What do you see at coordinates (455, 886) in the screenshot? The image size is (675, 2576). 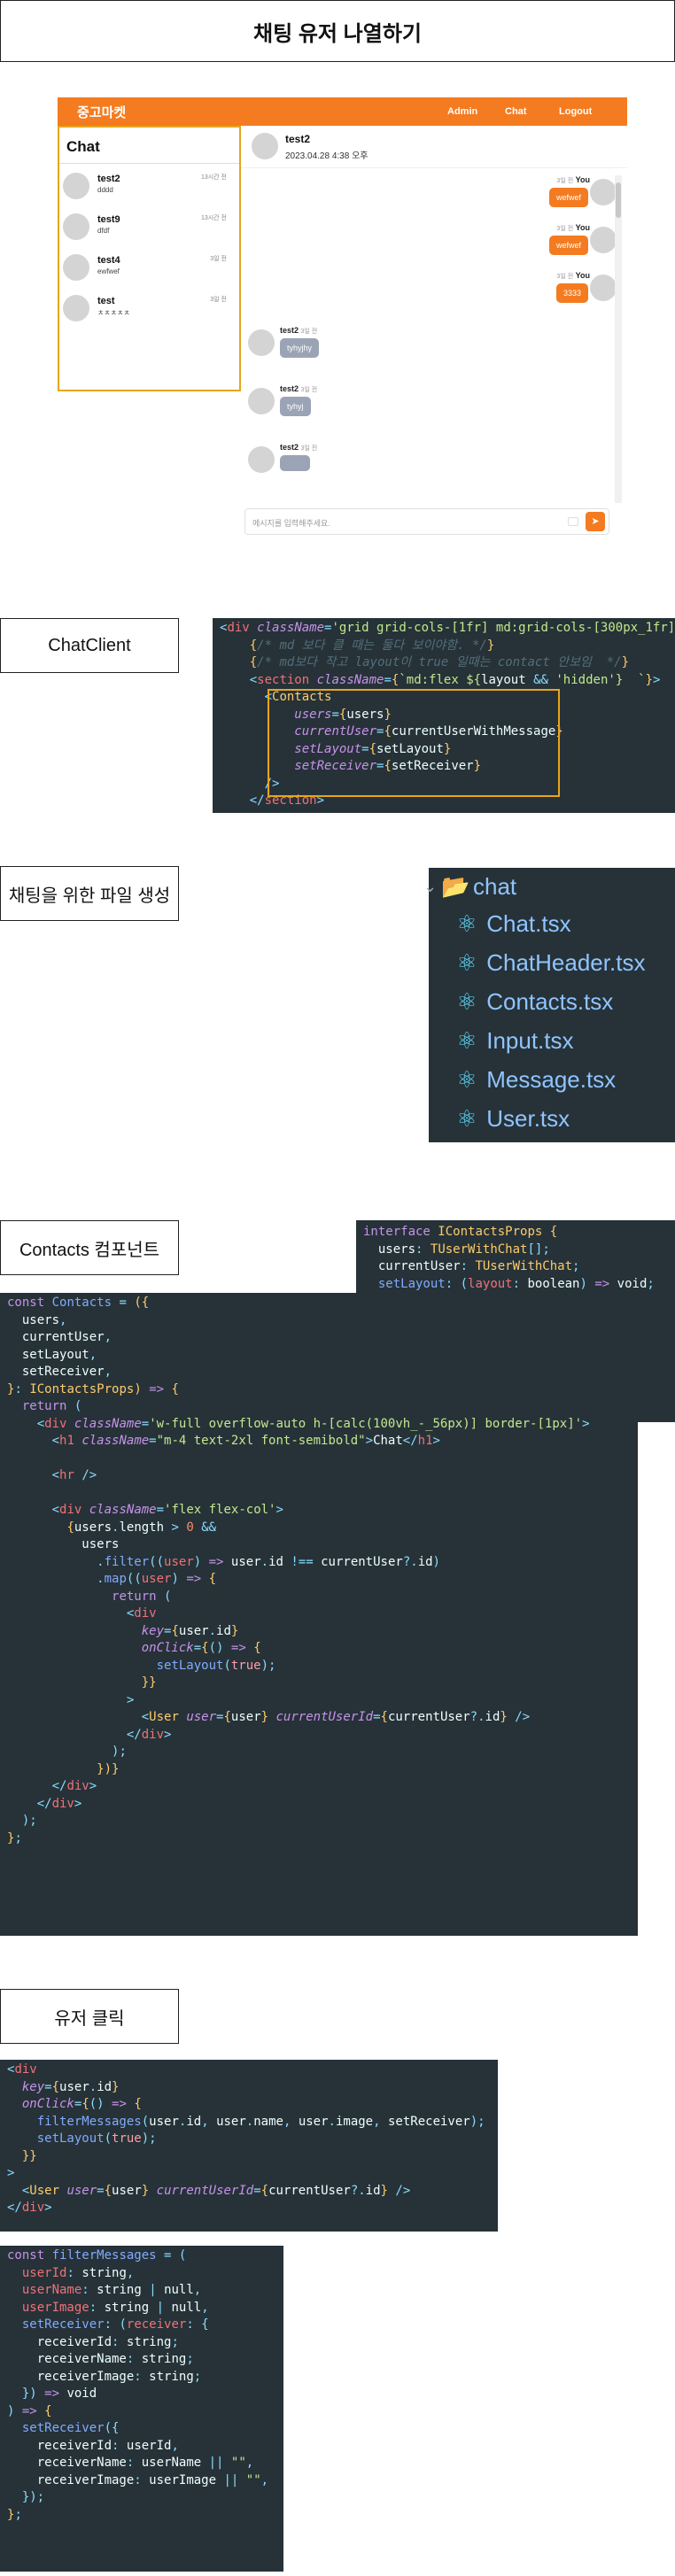 I see `folder-icon: 📂` at bounding box center [455, 886].